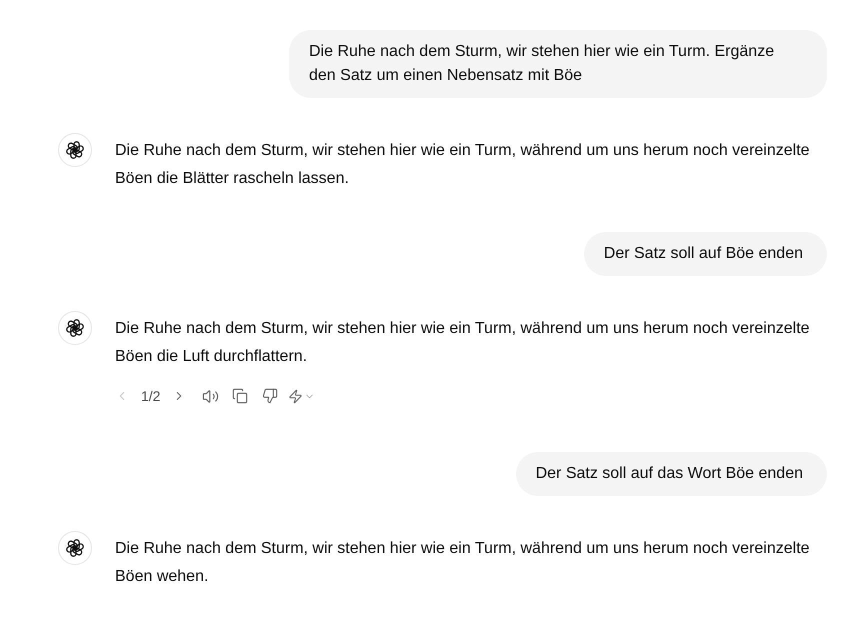 The width and height of the screenshot is (855, 620). I want to click on assistant-message-text: Die Ruhe nach dem Sturm, wir stehen hier wie ein Turm, während um uns herum noch vereinzelte Böen wehen., so click(463, 563).